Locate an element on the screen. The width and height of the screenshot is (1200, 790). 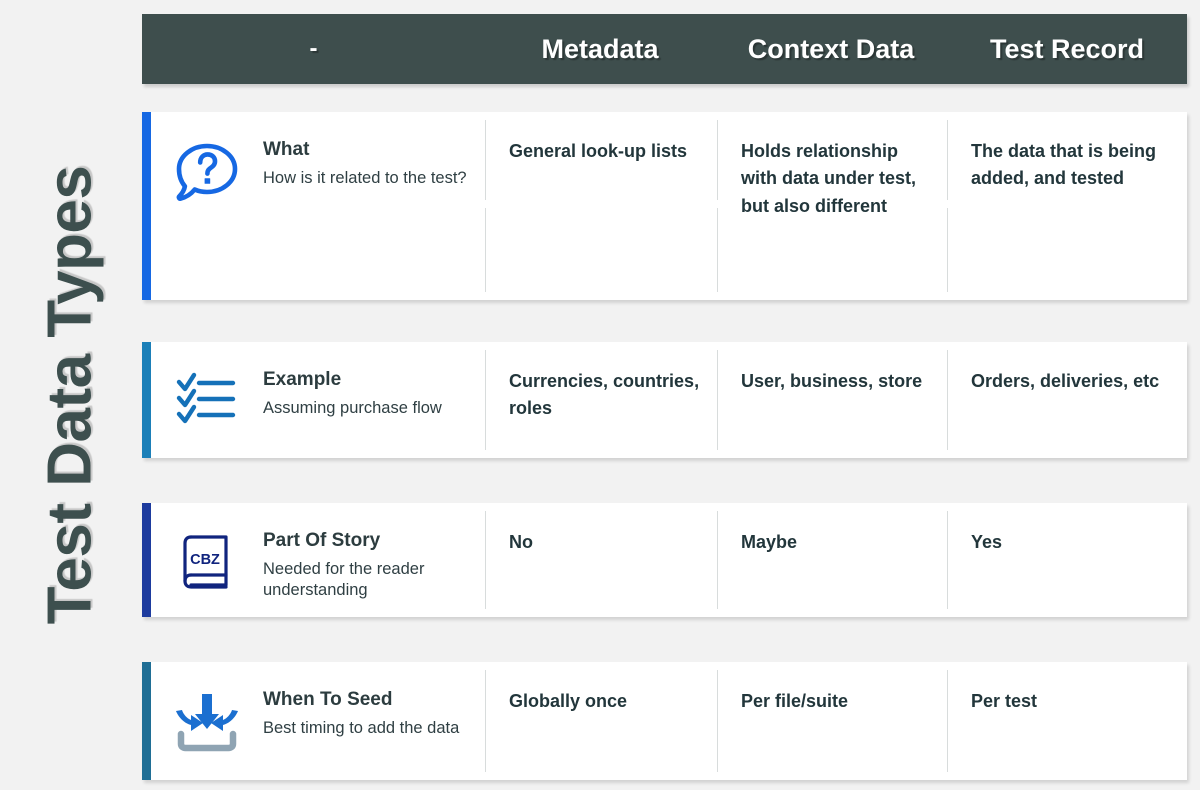
cell-test-record: Per test is located at coordinates (1067, 721).